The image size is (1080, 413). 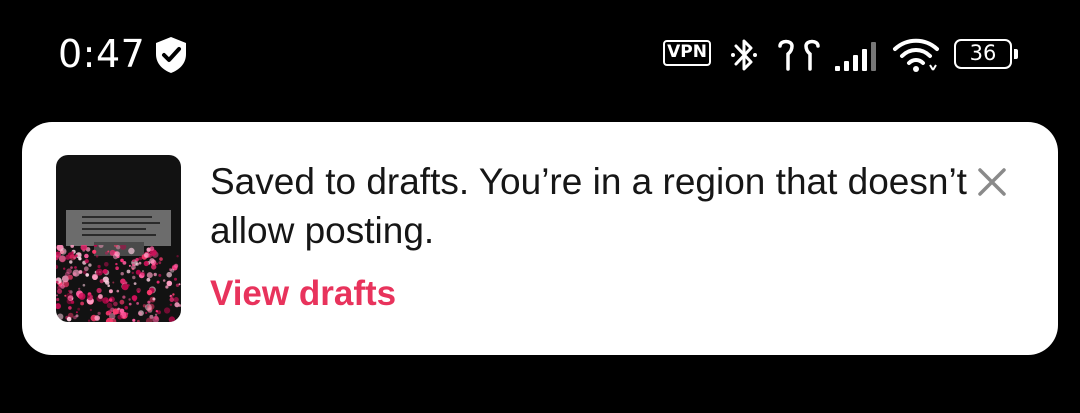 What do you see at coordinates (855, 56) in the screenshot?
I see `cellular-signal-icon` at bounding box center [855, 56].